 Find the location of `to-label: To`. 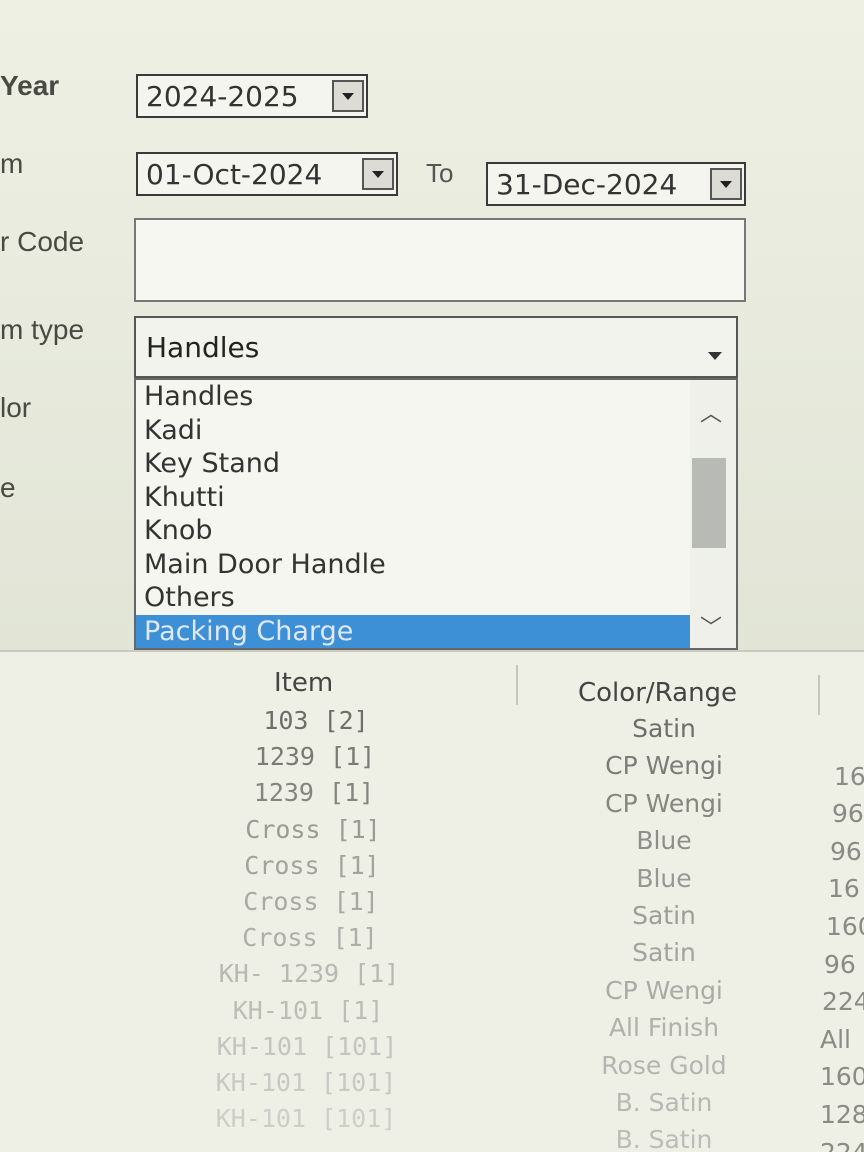

to-label: To is located at coordinates (440, 173).